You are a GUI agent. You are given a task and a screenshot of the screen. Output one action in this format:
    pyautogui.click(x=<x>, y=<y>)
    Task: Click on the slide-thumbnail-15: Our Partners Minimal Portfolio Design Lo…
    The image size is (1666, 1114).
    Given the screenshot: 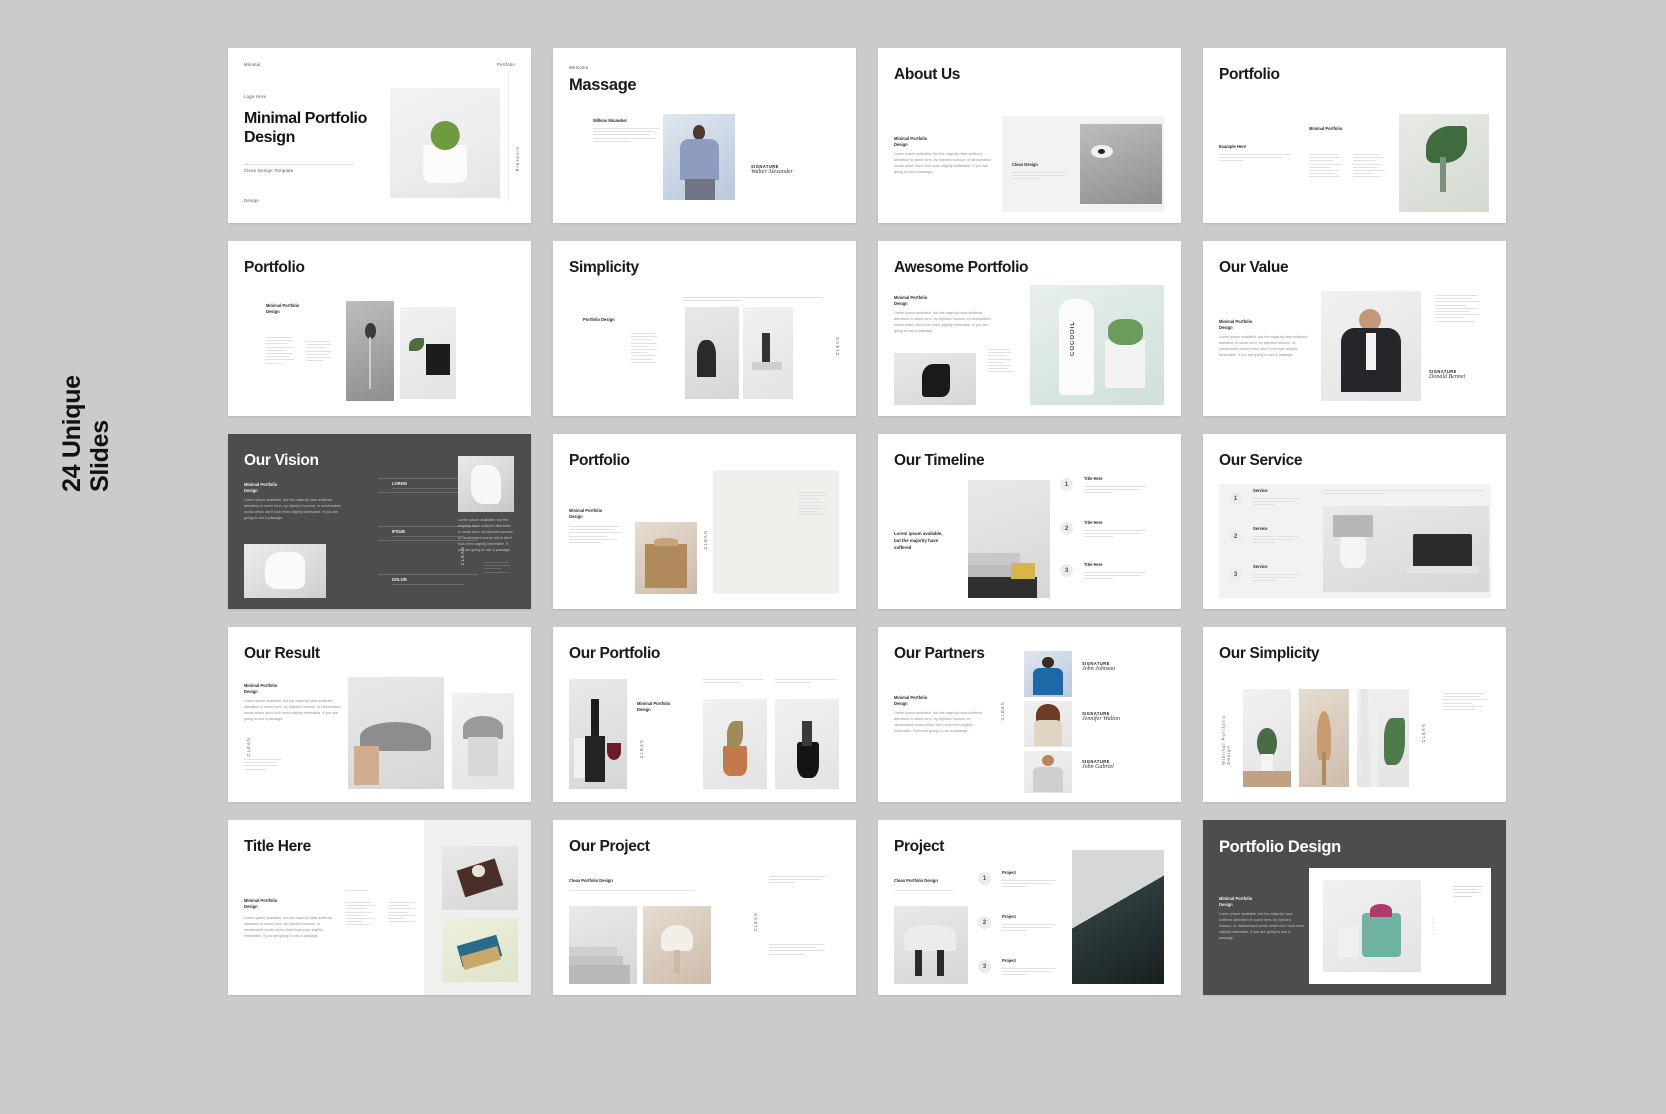 What is the action you would take?
    pyautogui.click(x=1029, y=714)
    